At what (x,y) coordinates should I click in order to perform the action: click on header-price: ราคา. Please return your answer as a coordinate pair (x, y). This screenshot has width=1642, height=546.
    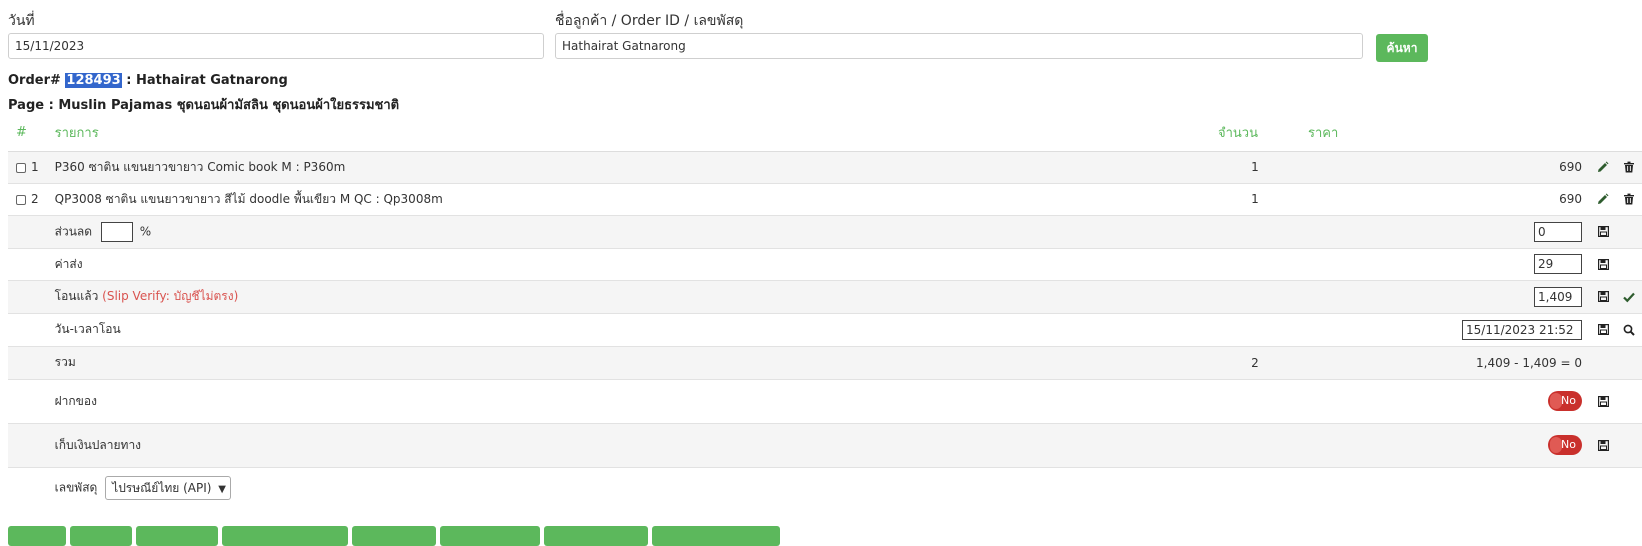
    Looking at the image, I should click on (1445, 133).